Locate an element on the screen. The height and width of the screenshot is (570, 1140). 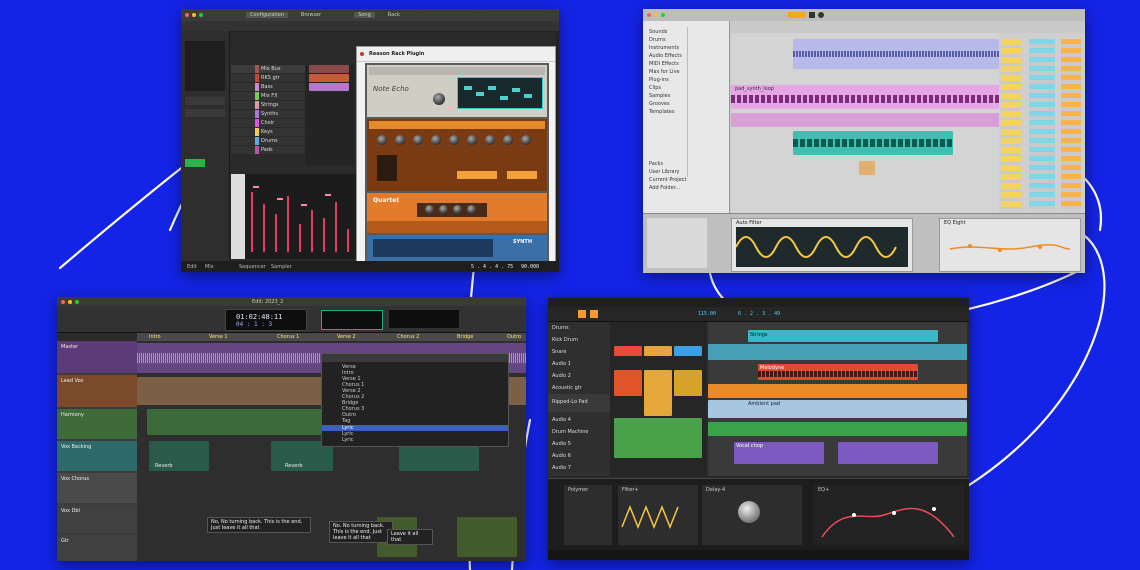
browser-item: Grooves is located at coordinates (659, 104).